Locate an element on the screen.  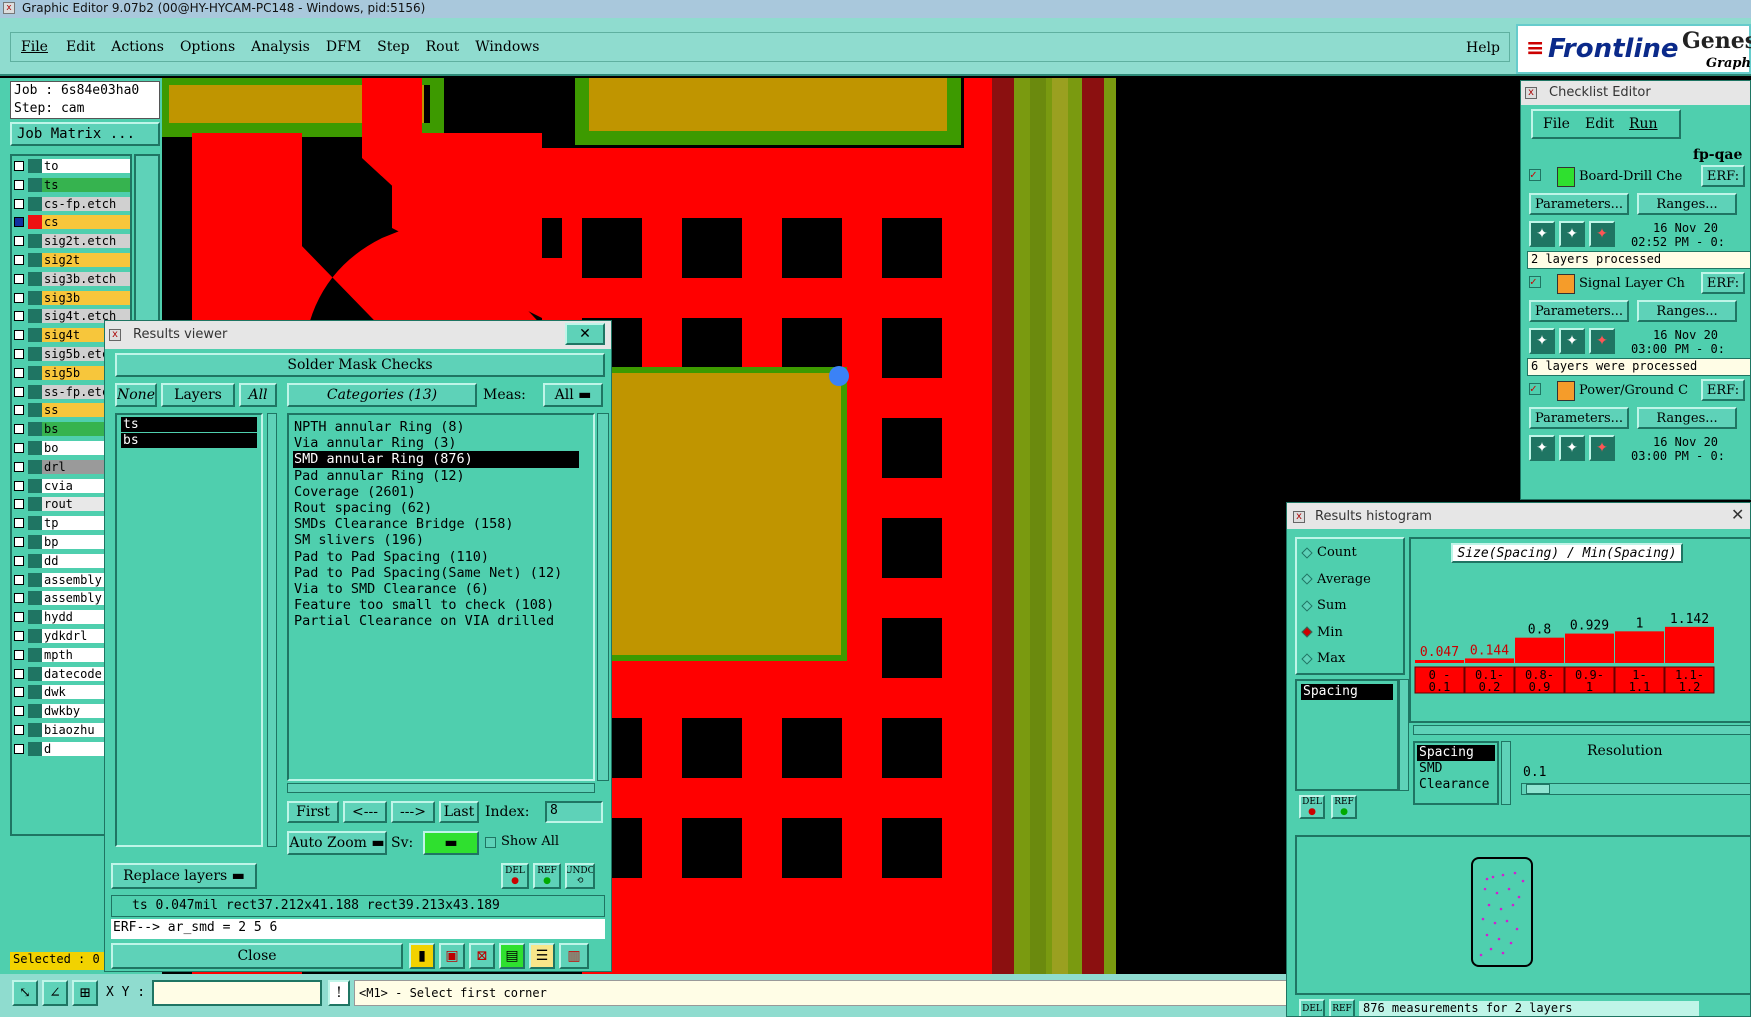
mode-radio: Max is located at coordinates (1323, 658).